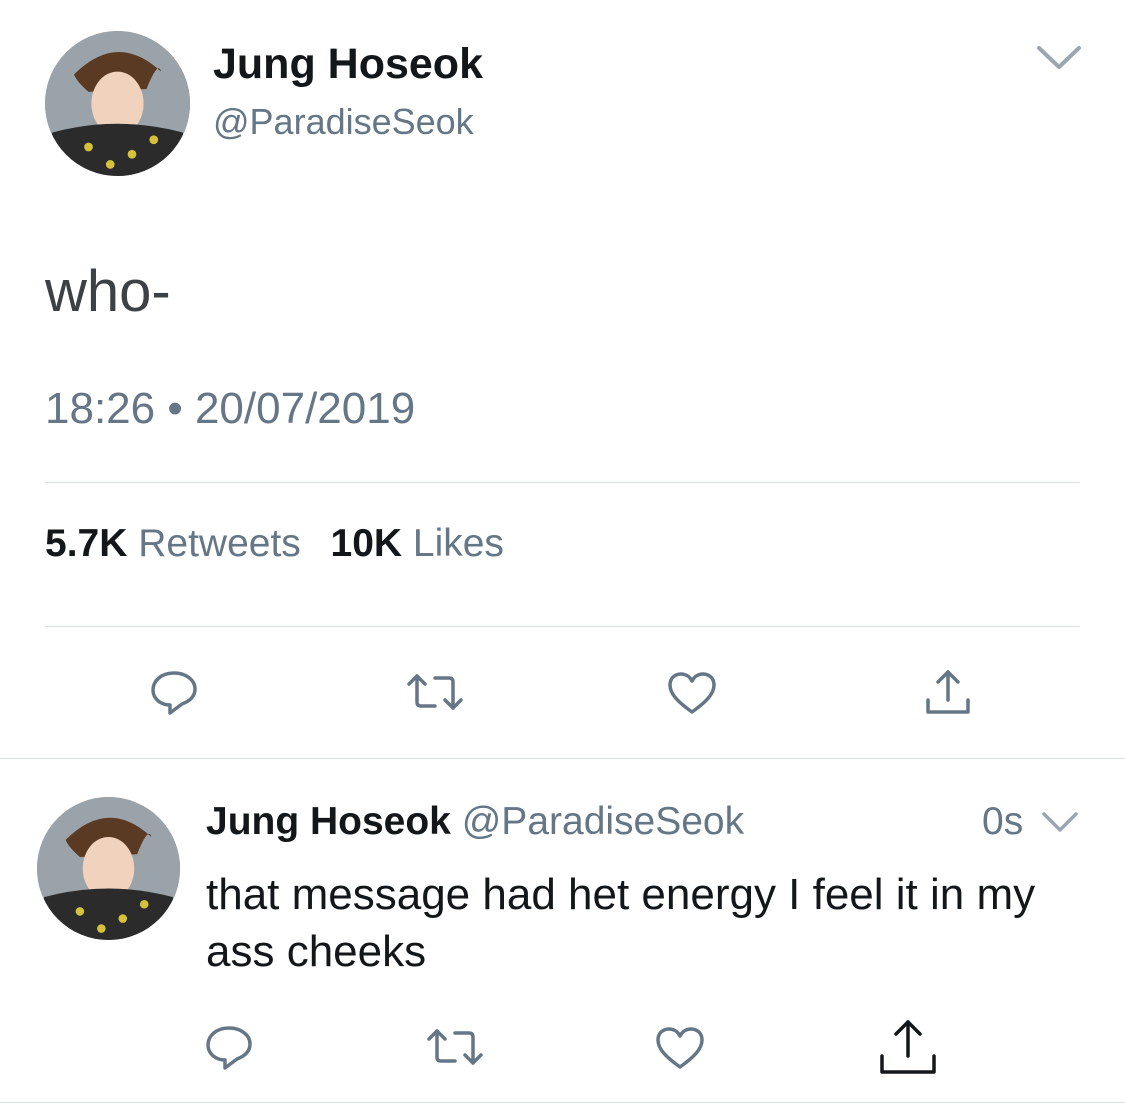 Image resolution: width=1125 pixels, height=1105 pixels. What do you see at coordinates (603, 821) in the screenshot?
I see `reply-handle: @ParadiseSeok` at bounding box center [603, 821].